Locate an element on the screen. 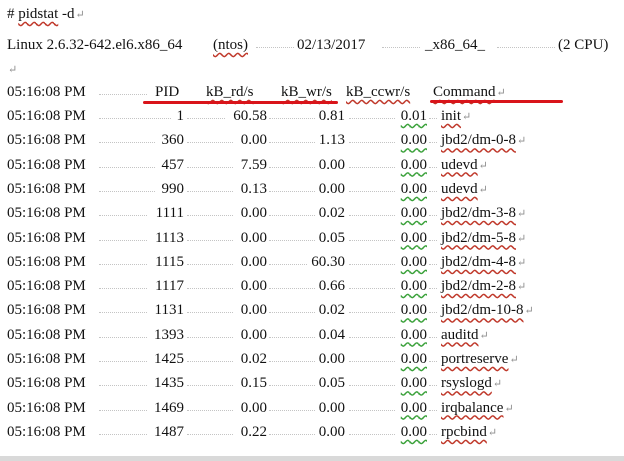  architecture: _x86_64_ is located at coordinates (455, 45).